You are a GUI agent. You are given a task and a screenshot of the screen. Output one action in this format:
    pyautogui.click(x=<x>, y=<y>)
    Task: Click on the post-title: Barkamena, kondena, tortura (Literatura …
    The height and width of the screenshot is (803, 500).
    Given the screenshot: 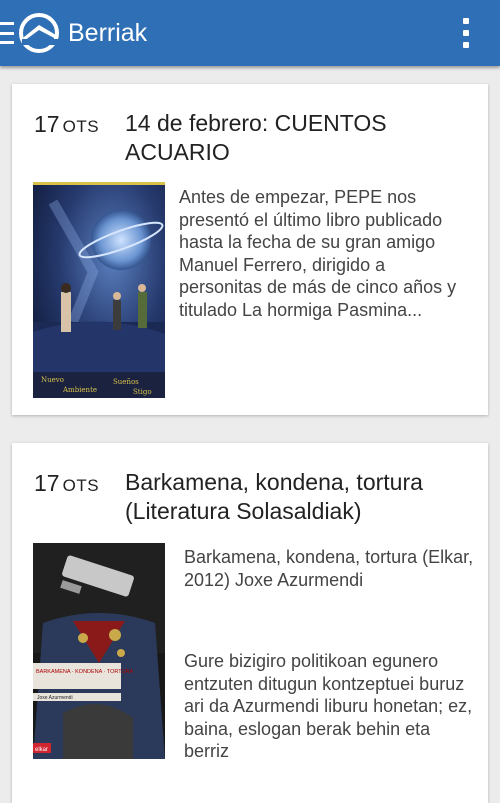 What is the action you would take?
    pyautogui.click(x=295, y=497)
    